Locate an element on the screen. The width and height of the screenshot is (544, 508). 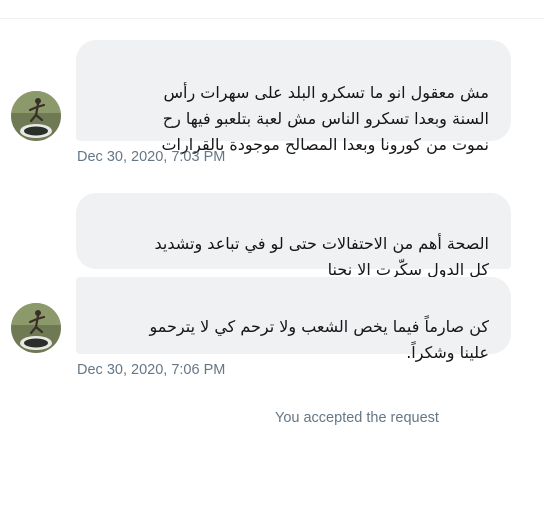
message-timestamp: Dec 30, 2020, 7:06 PM is located at coordinates (151, 370).